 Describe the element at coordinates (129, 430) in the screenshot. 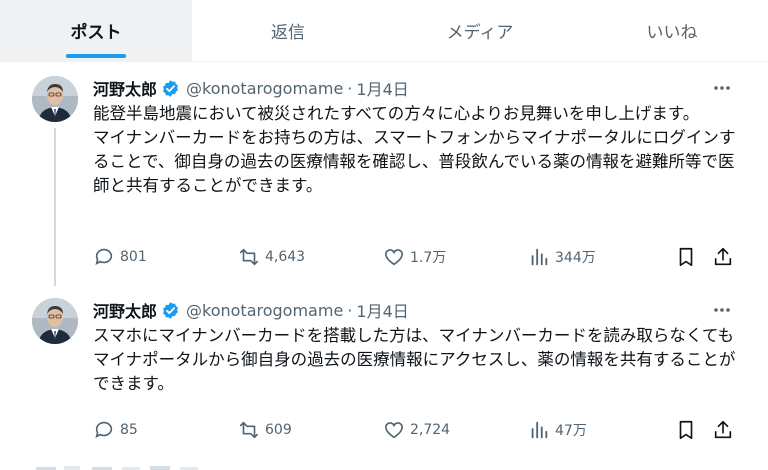

I see `reply-count: 85` at that location.